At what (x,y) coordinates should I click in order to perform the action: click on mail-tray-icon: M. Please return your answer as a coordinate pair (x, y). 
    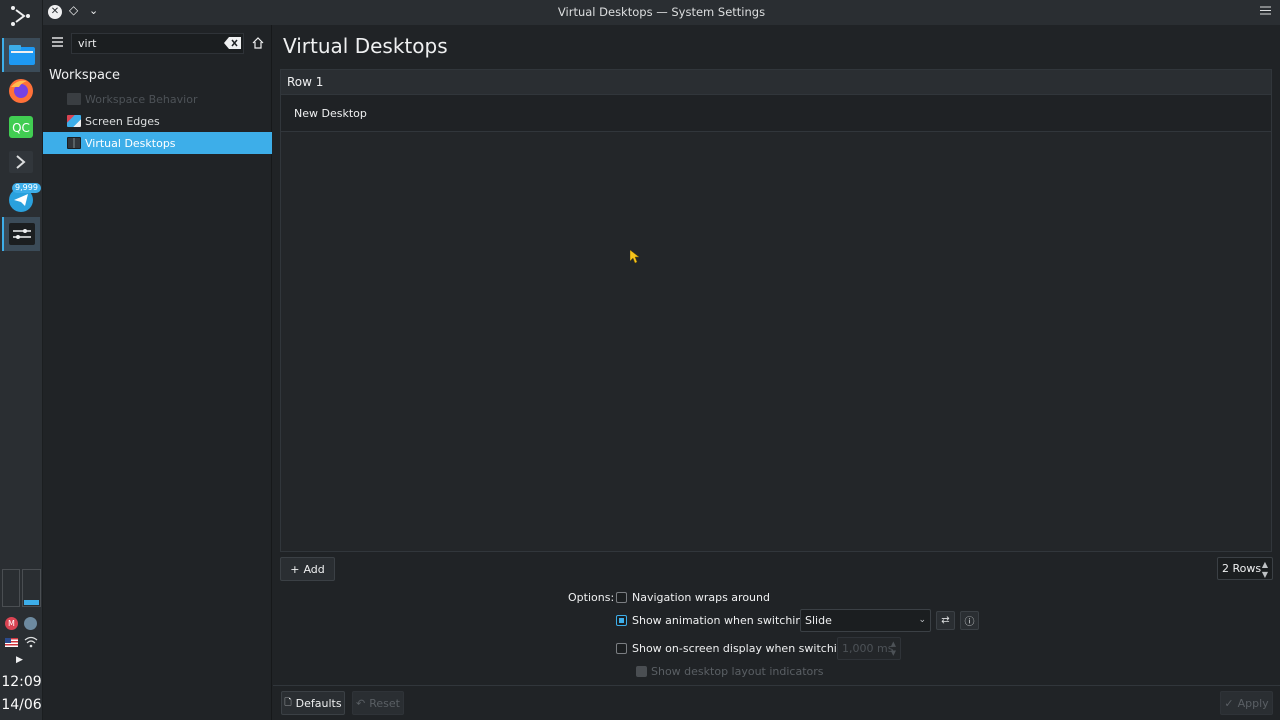
    Looking at the image, I should click on (11, 623).